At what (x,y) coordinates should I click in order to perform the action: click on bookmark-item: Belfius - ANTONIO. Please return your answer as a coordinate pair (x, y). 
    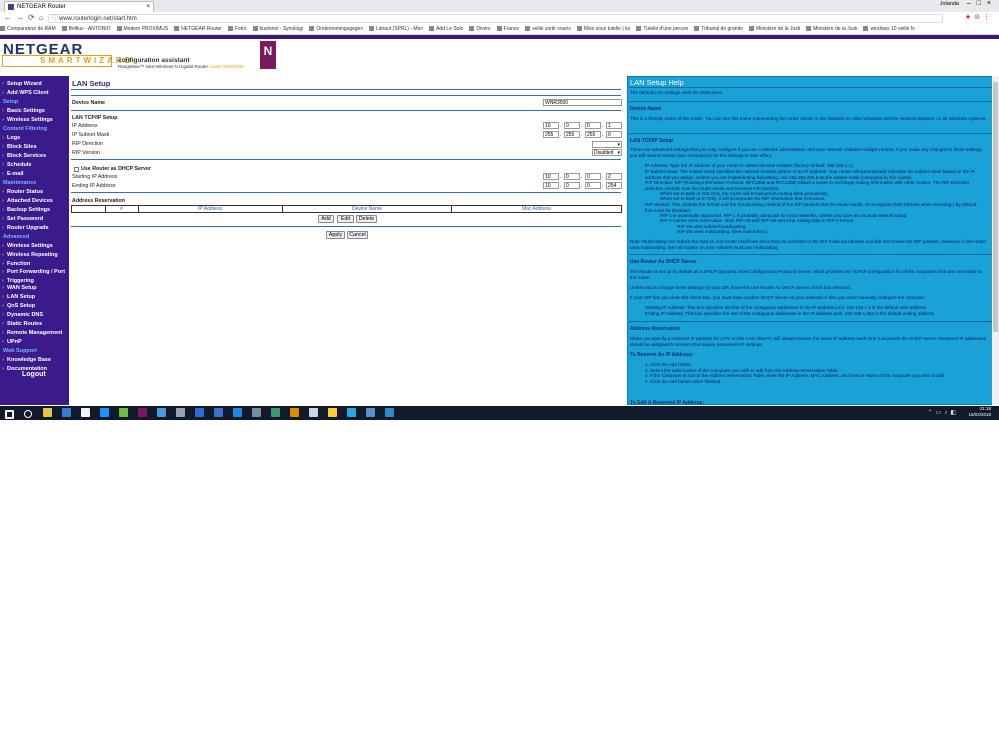
    Looking at the image, I should click on (86, 29).